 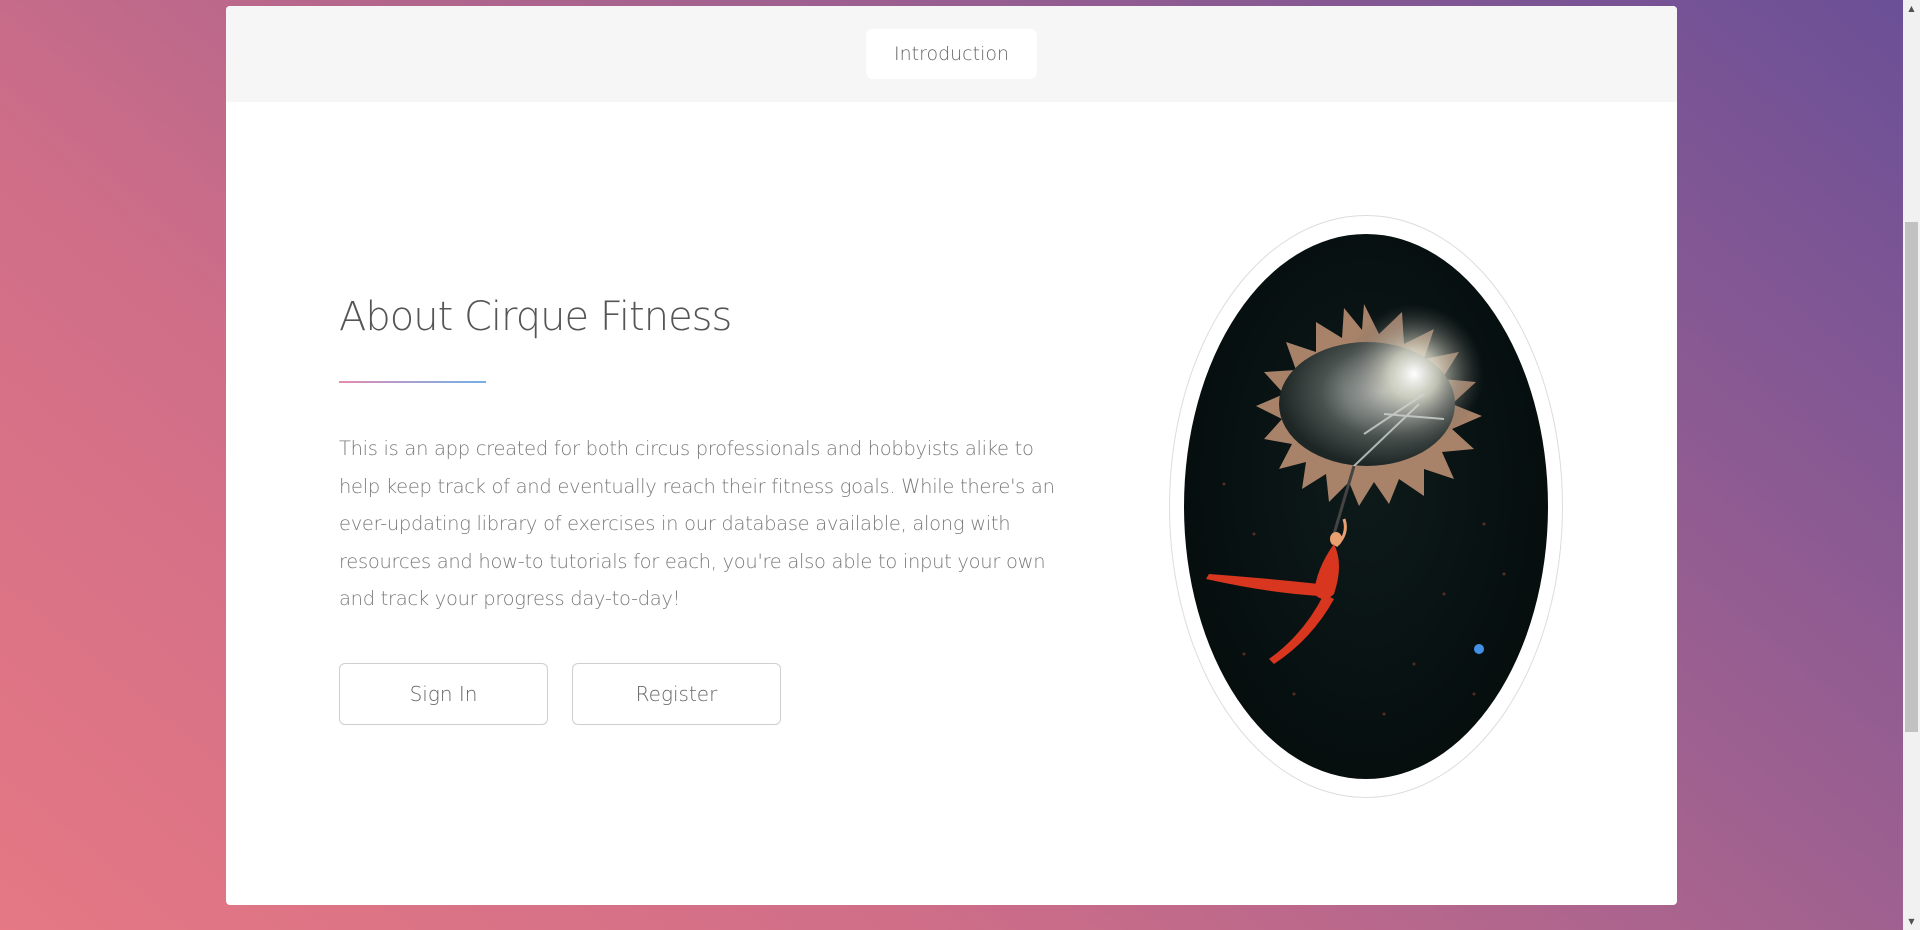 What do you see at coordinates (443, 694) in the screenshot?
I see `sign-in-button: Sign In` at bounding box center [443, 694].